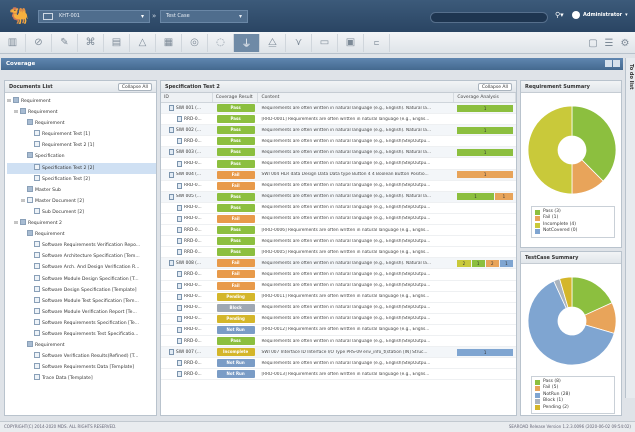  Describe the element at coordinates (143, 42) in the screenshot. I see `warning-icon: △` at that location.